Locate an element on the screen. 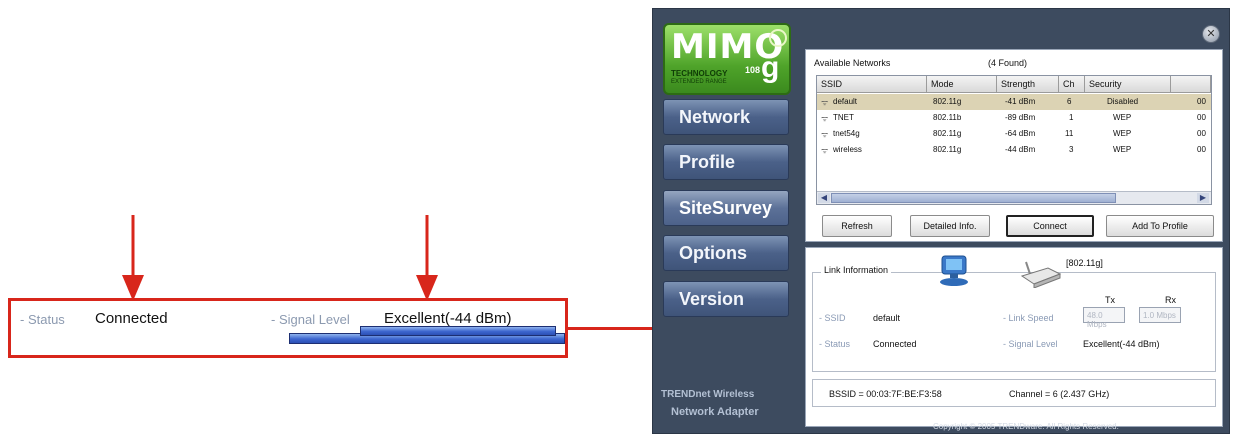  scroll-right-icon: ▶ is located at coordinates (1203, 198).